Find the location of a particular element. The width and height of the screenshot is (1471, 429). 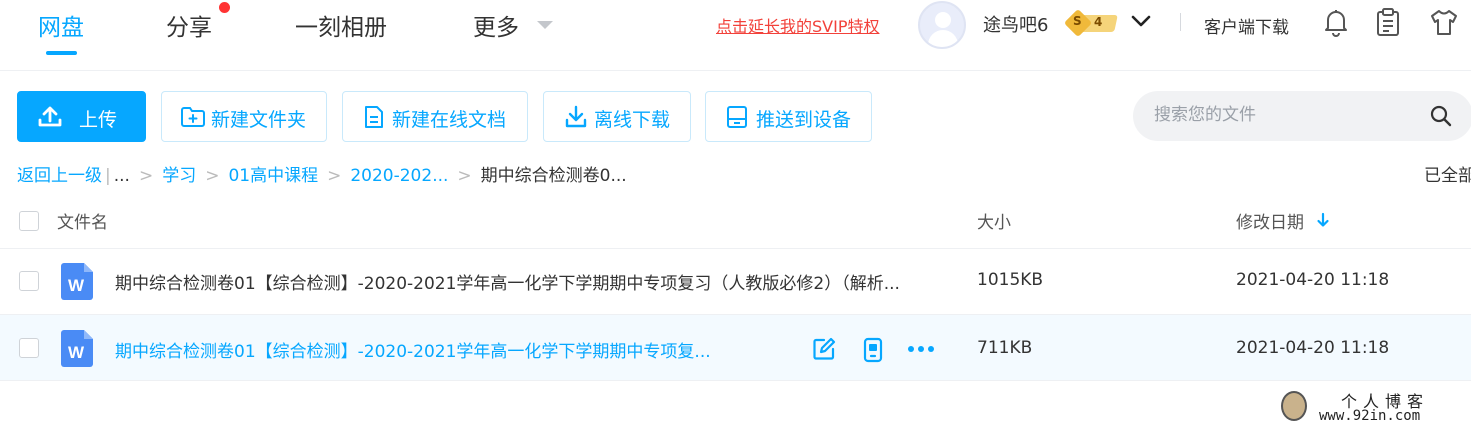

username: 途鸟吧6 is located at coordinates (1015, 24).